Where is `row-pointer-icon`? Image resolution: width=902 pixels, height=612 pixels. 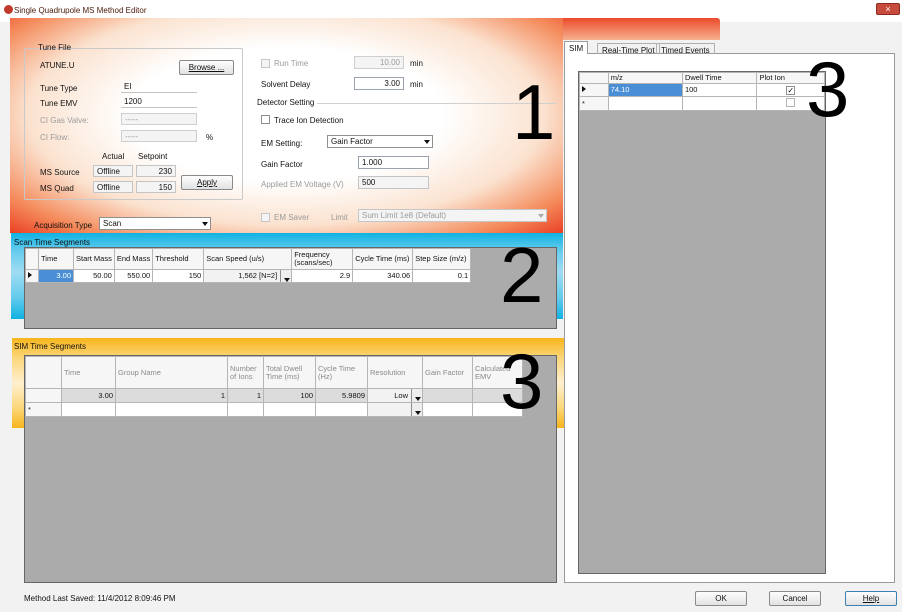 row-pointer-icon is located at coordinates (30, 275).